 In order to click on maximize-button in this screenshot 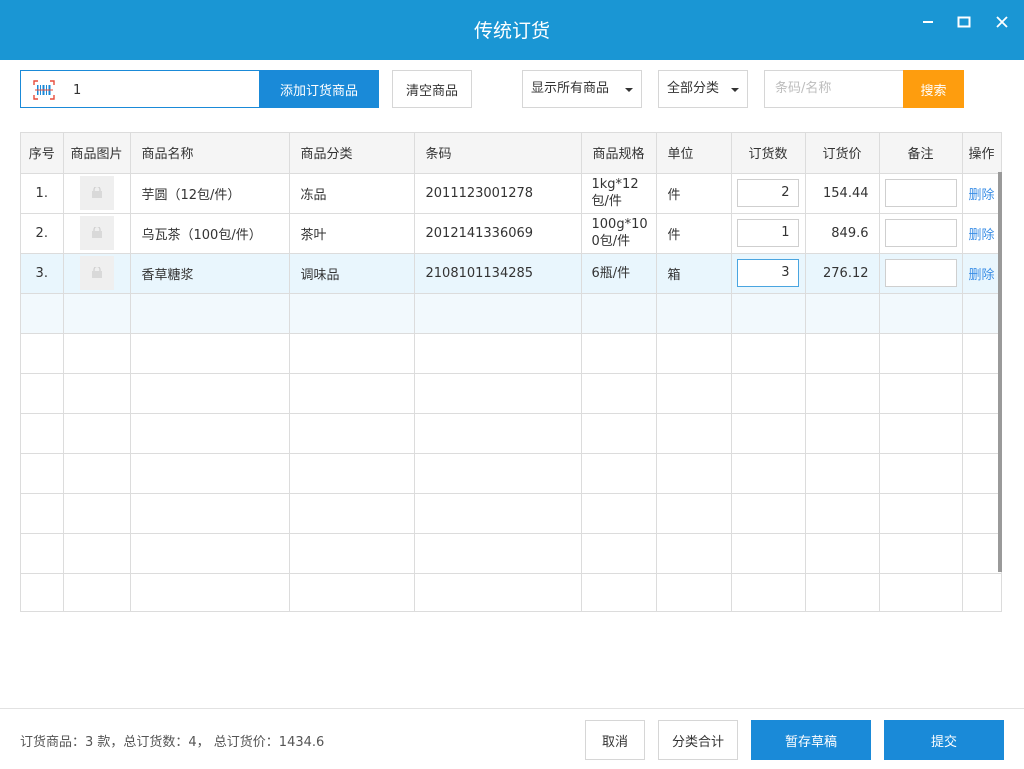, I will do `click(964, 22)`.